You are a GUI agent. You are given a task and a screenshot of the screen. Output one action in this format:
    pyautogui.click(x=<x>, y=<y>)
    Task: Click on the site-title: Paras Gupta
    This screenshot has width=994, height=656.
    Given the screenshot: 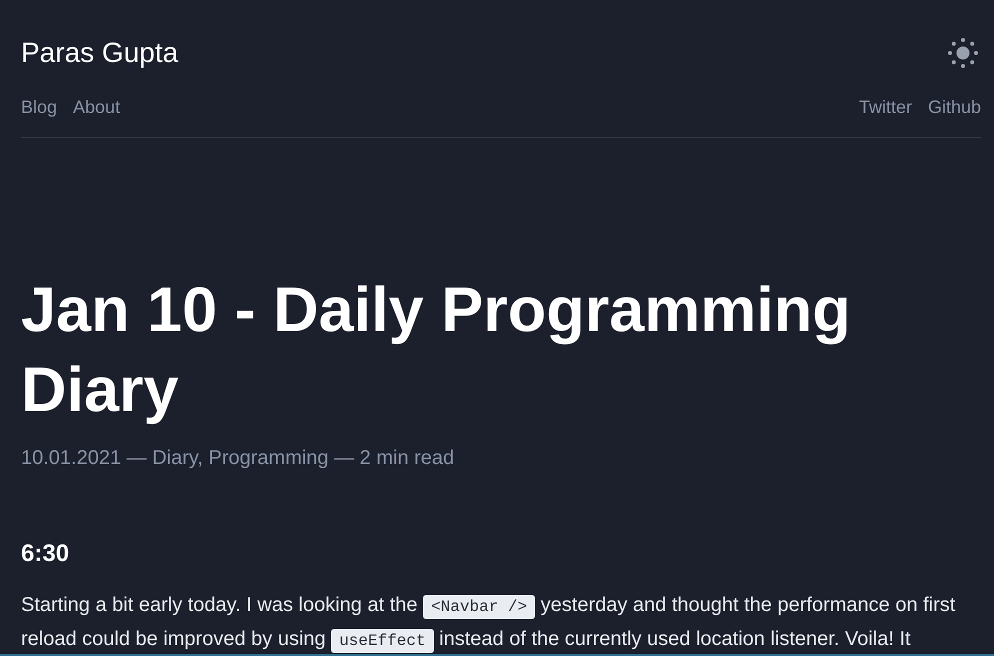 What is the action you would take?
    pyautogui.click(x=99, y=53)
    